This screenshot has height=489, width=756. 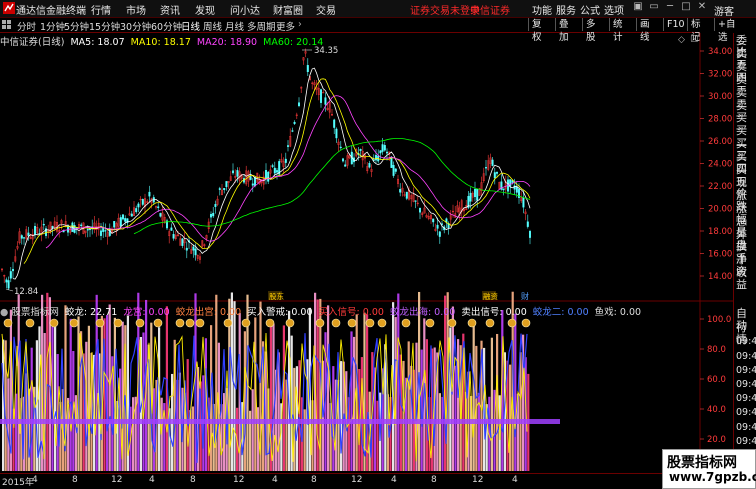 What do you see at coordinates (146, 312) in the screenshot?
I see `longgong-value: 龙宫: 0.00` at bounding box center [146, 312].